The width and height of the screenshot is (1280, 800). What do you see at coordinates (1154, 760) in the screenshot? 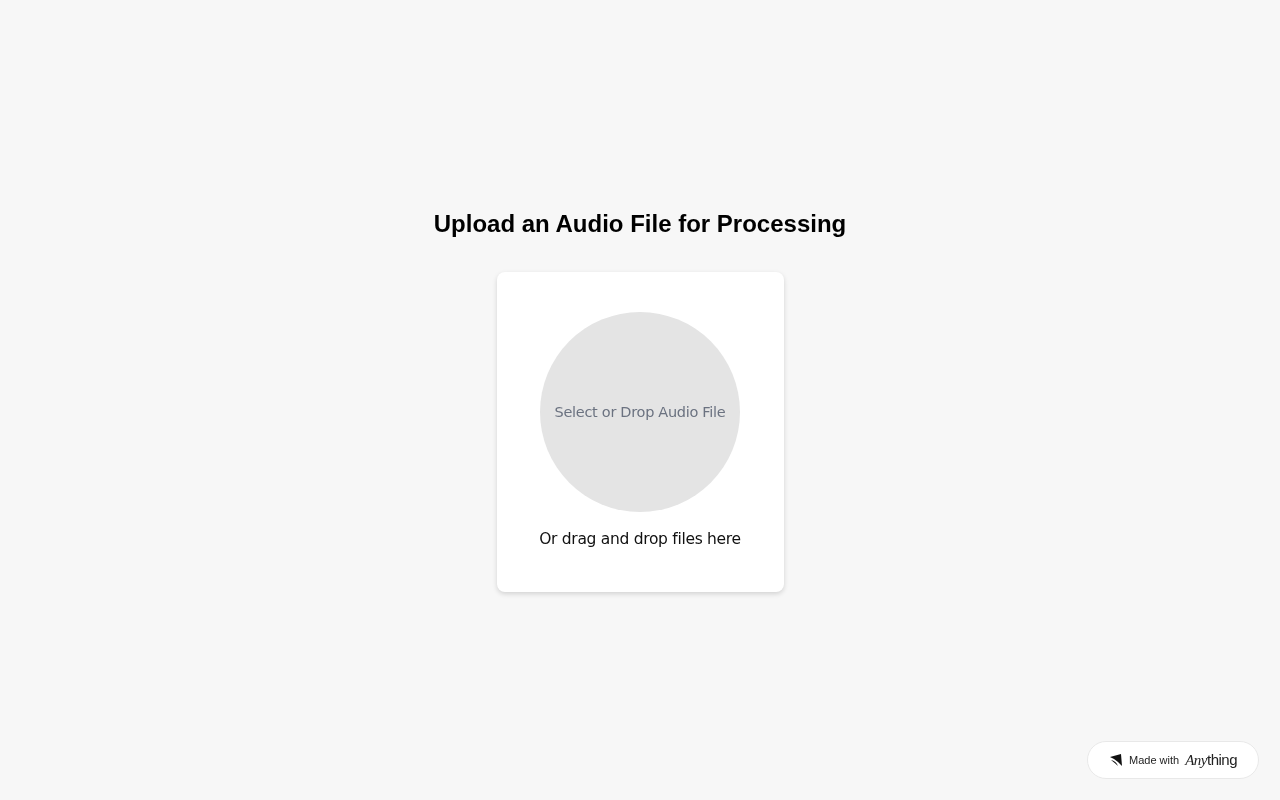
I see `badge-label: Made with` at bounding box center [1154, 760].